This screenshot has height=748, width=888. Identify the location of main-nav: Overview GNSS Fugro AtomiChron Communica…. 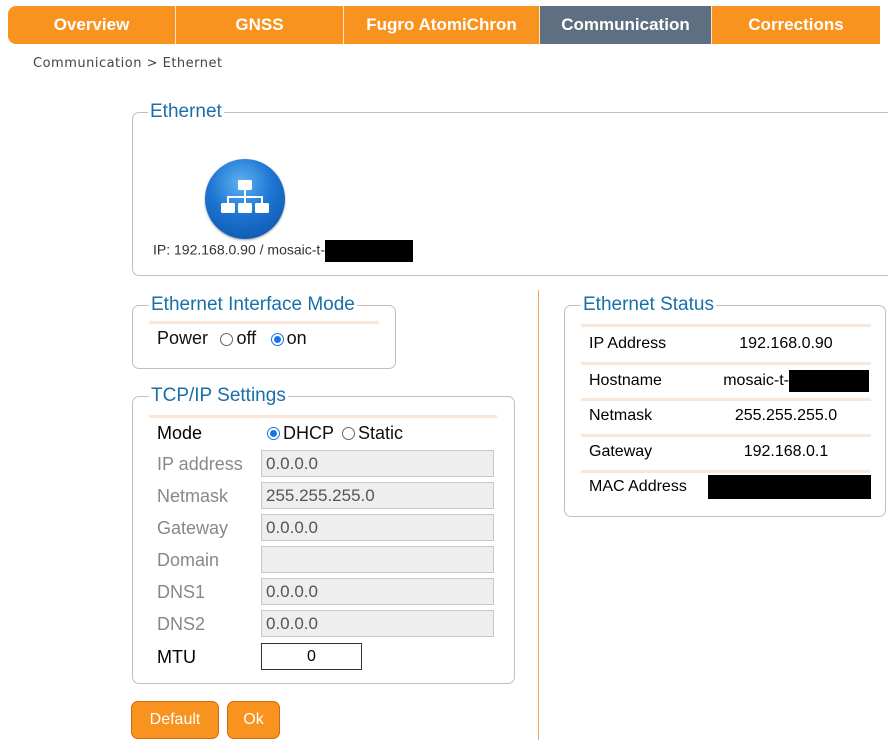
(448, 25).